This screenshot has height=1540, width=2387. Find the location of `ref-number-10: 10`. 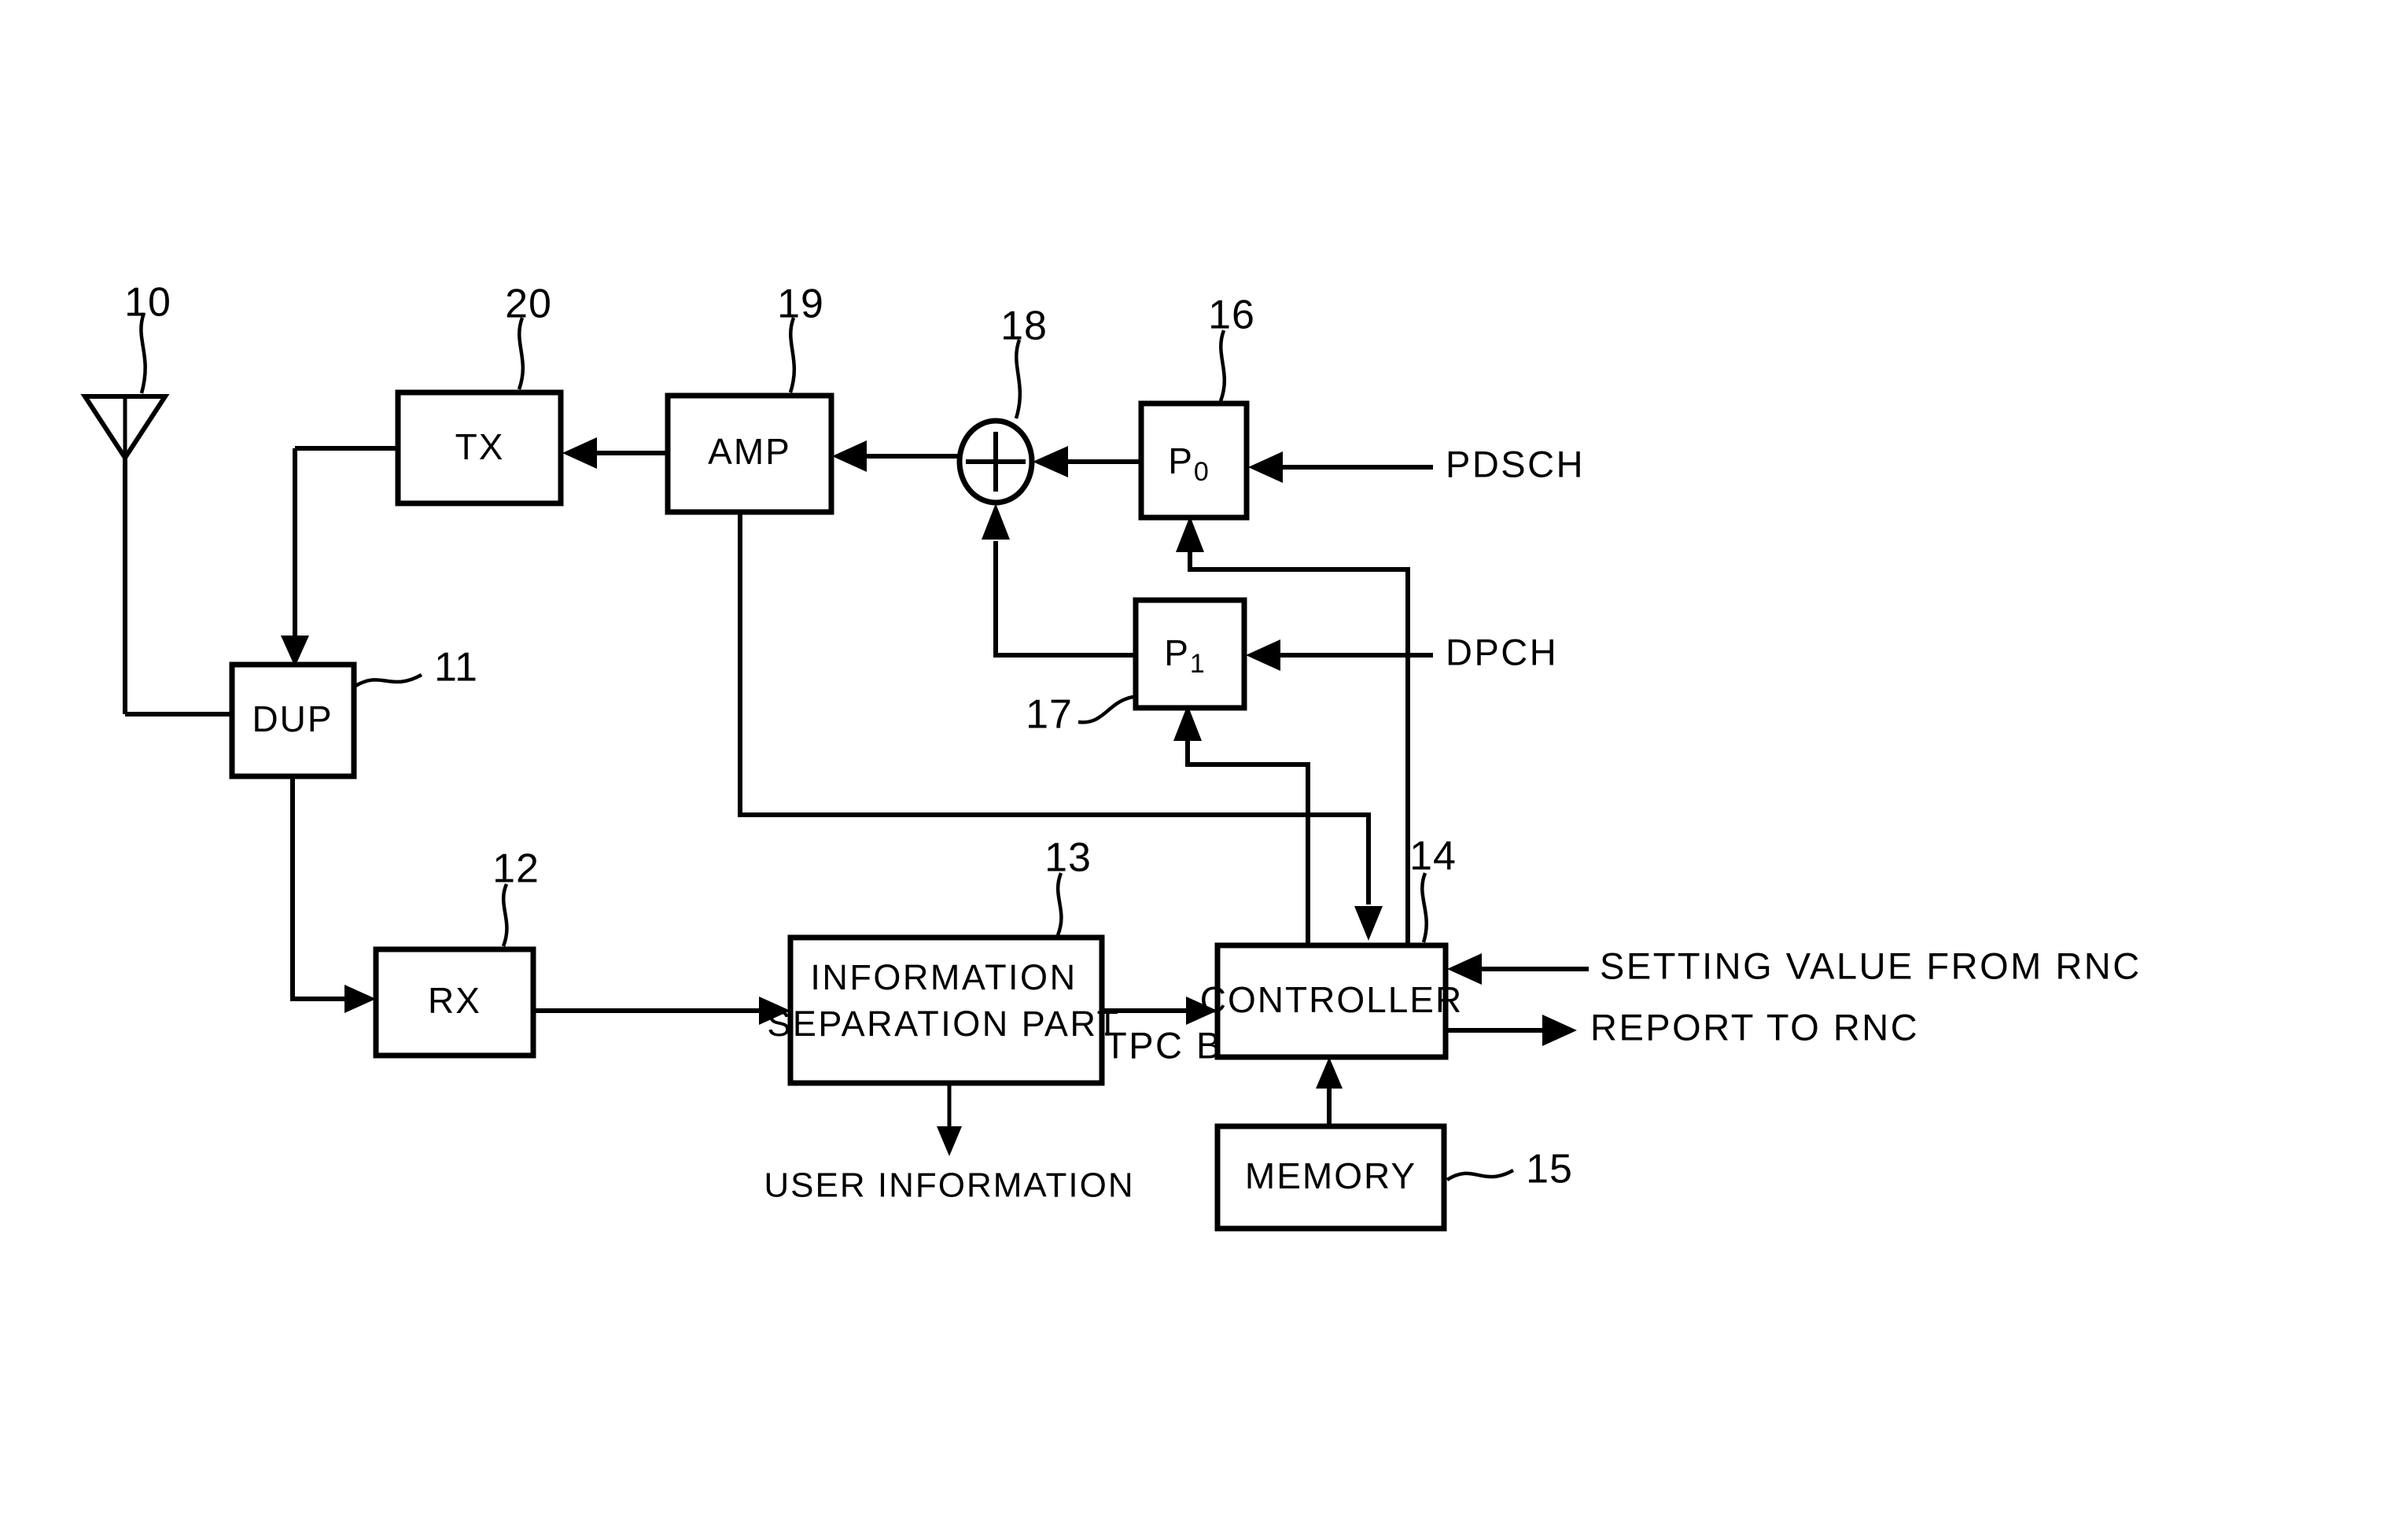

ref-number-10: 10 is located at coordinates (147, 303).